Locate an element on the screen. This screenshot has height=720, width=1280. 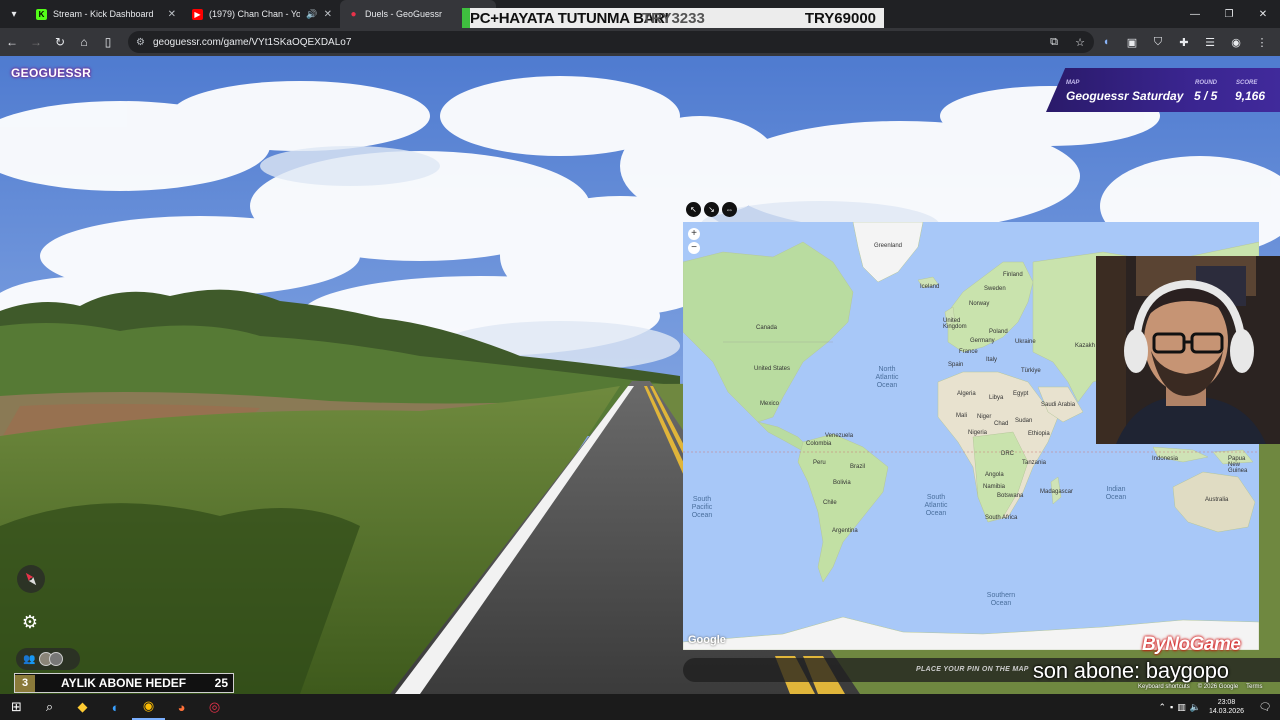
party-players-button: 👥 is located at coordinates (48, 659).